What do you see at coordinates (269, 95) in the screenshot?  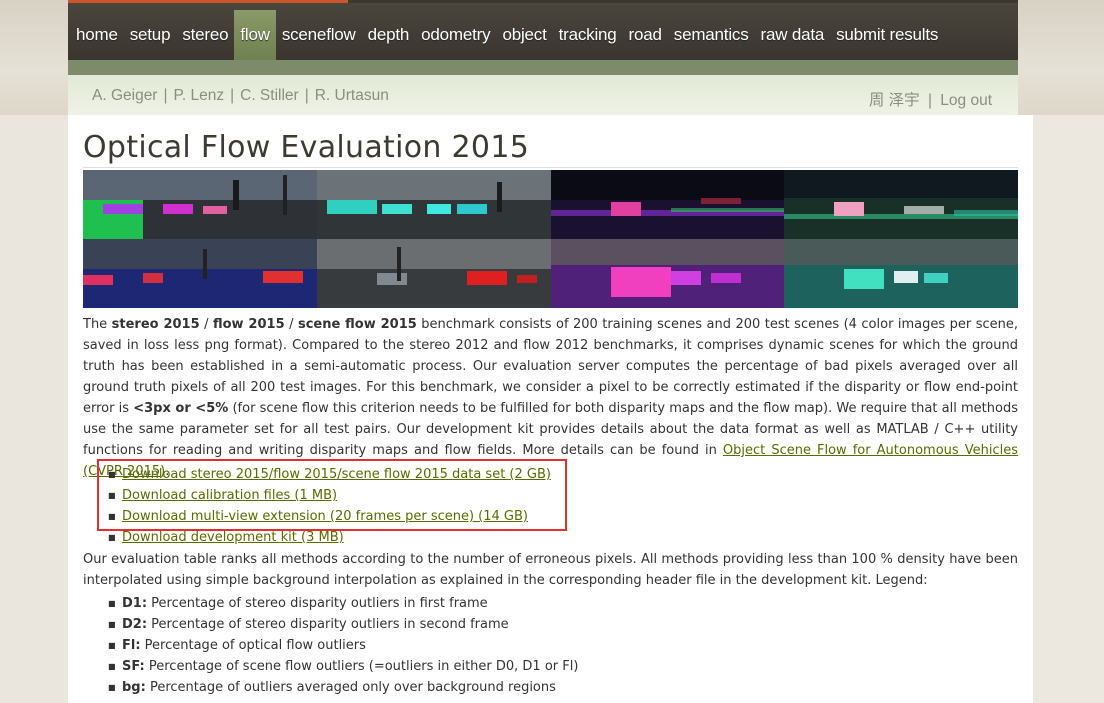 I see `author-link: C. Stiller` at bounding box center [269, 95].